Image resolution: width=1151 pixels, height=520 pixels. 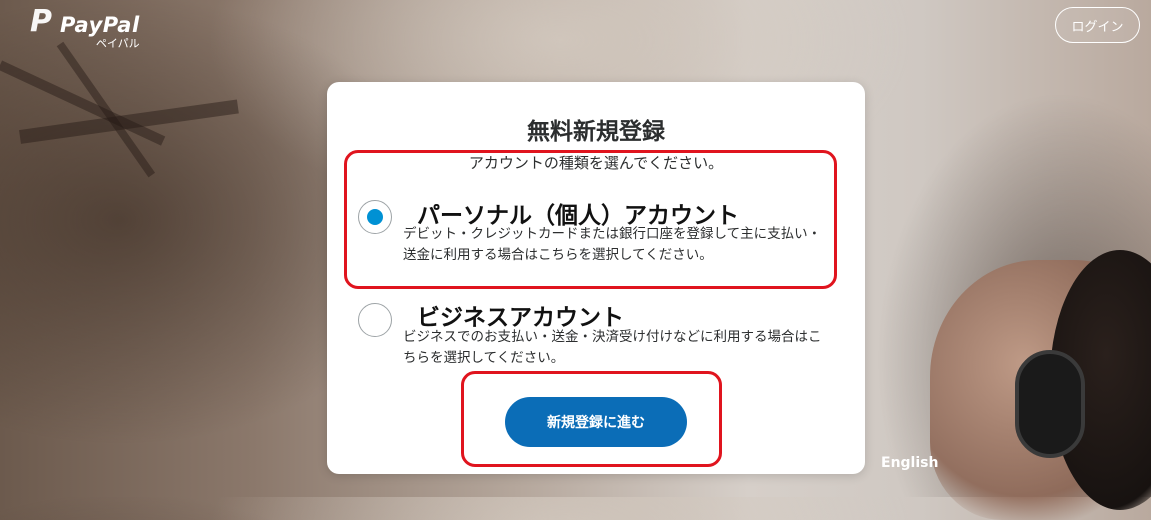 I want to click on account-type-prompt: アカウントの種類を選んでください。, so click(x=596, y=163).